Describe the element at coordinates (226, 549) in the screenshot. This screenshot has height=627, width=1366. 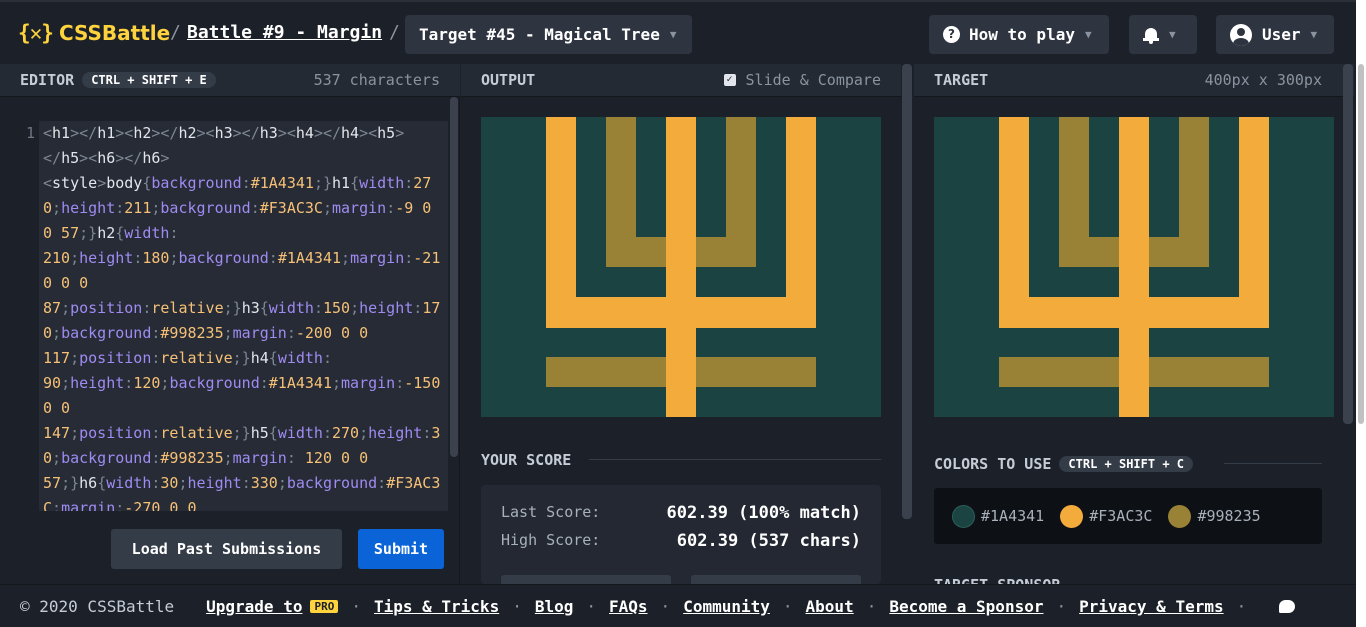
I see `load-past-submissions-button: Load Past Submissions` at that location.